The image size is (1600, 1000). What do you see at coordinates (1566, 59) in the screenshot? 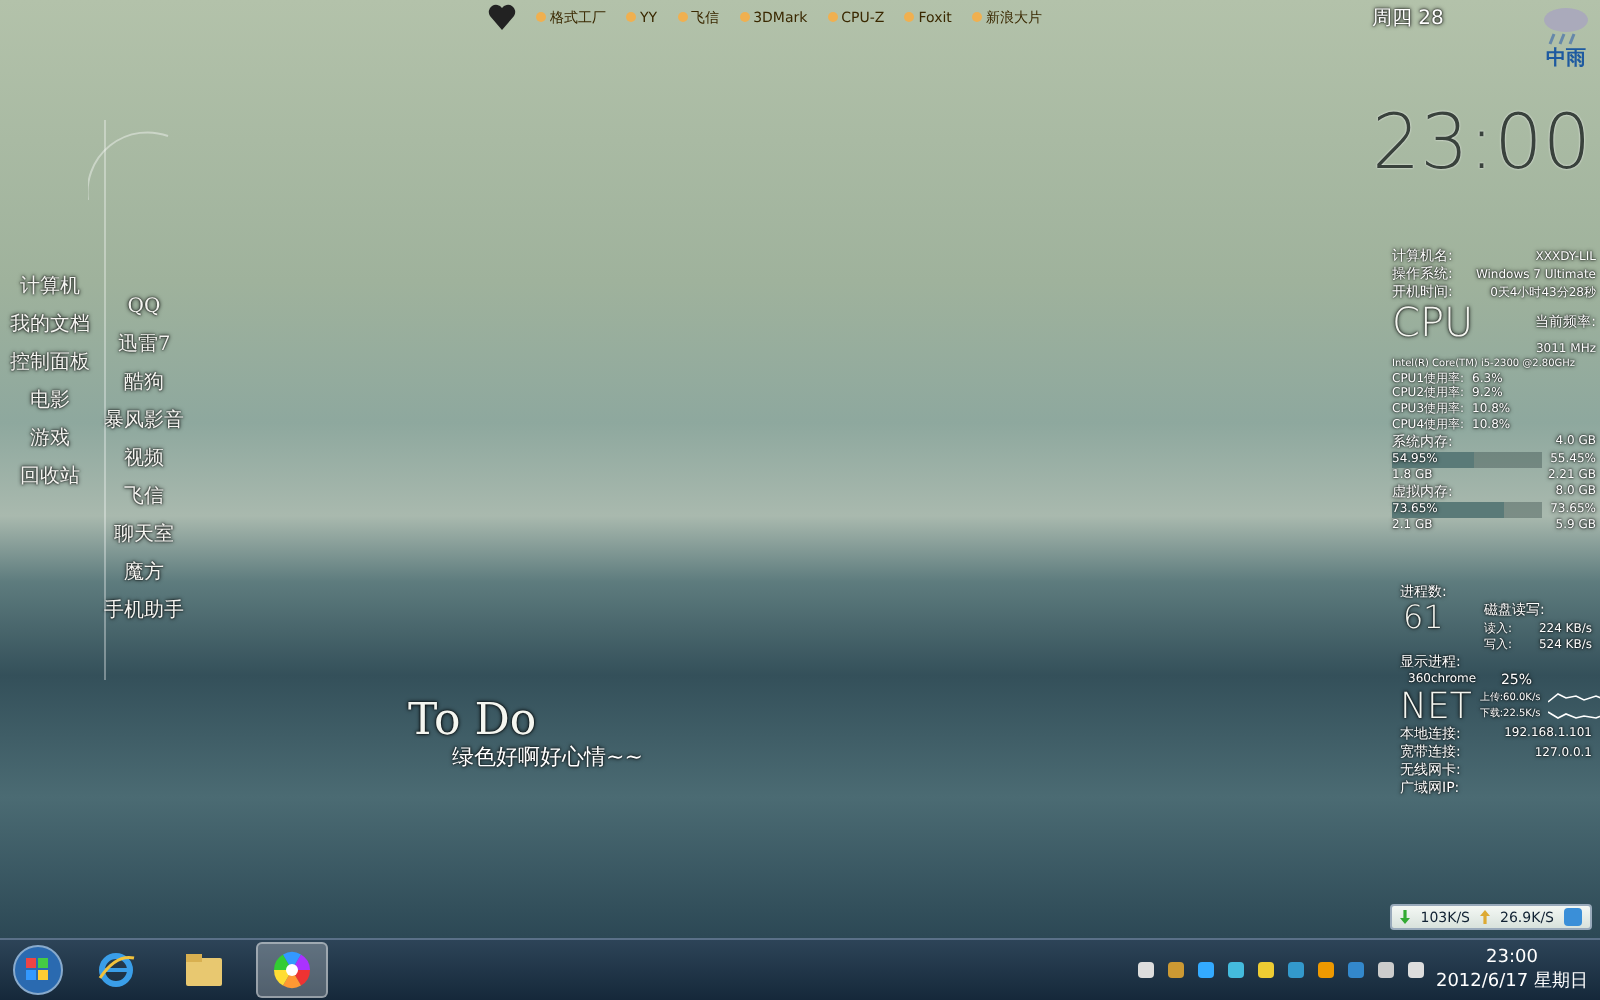
I see `weather-condition: 中雨` at bounding box center [1566, 59].